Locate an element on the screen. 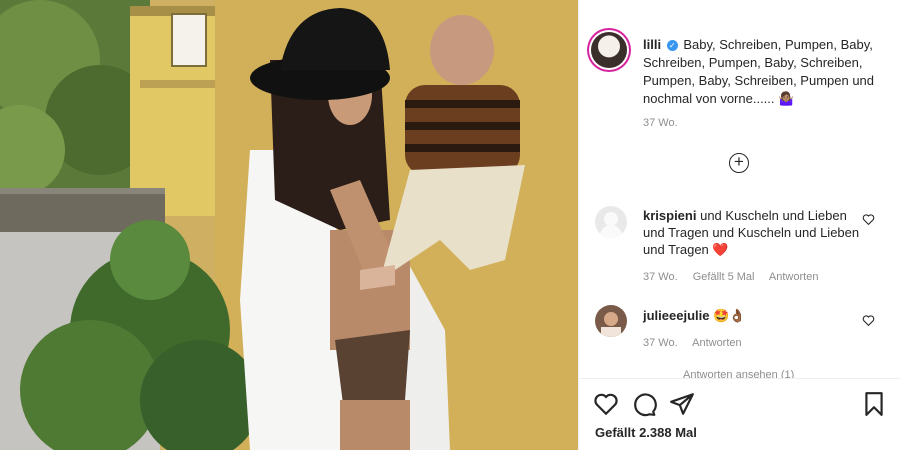 The height and width of the screenshot is (450, 900). verified-icon: ✓ is located at coordinates (672, 45).